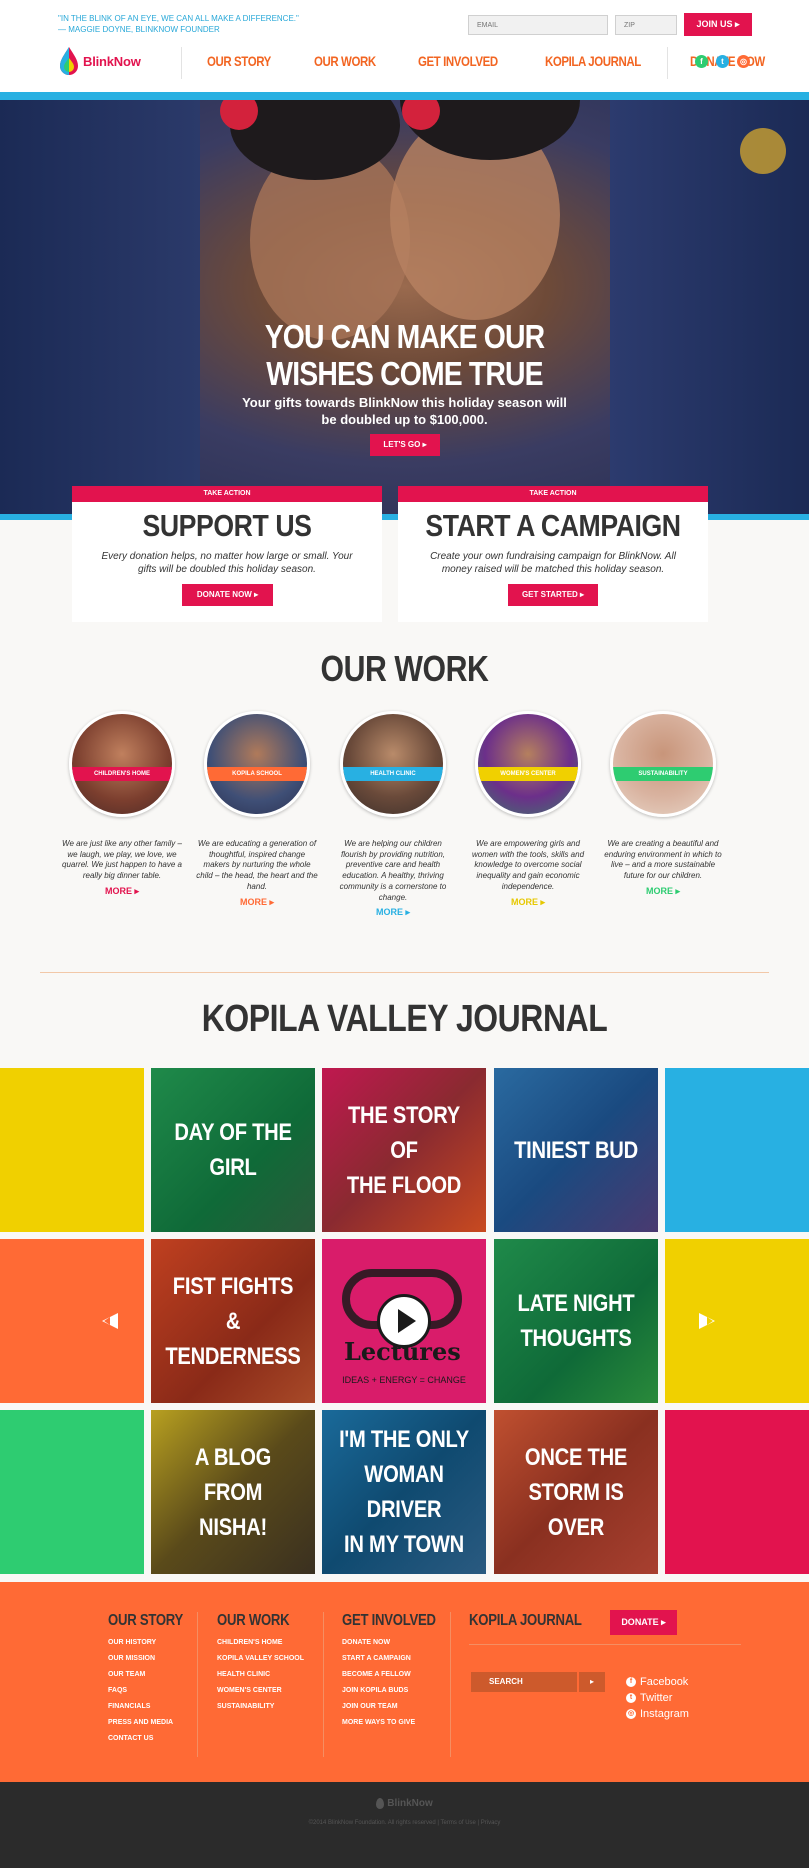  I want to click on logo-drop-icon, so click(380, 1803).